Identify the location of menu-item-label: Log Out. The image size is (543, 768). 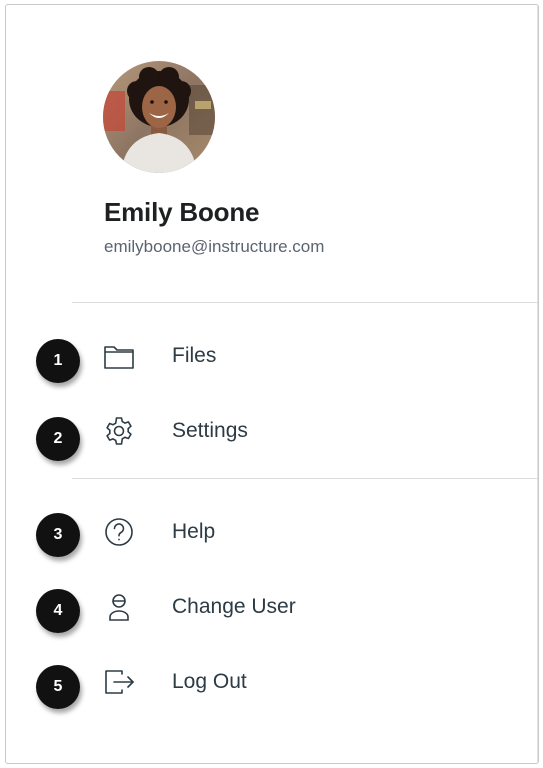
(209, 681).